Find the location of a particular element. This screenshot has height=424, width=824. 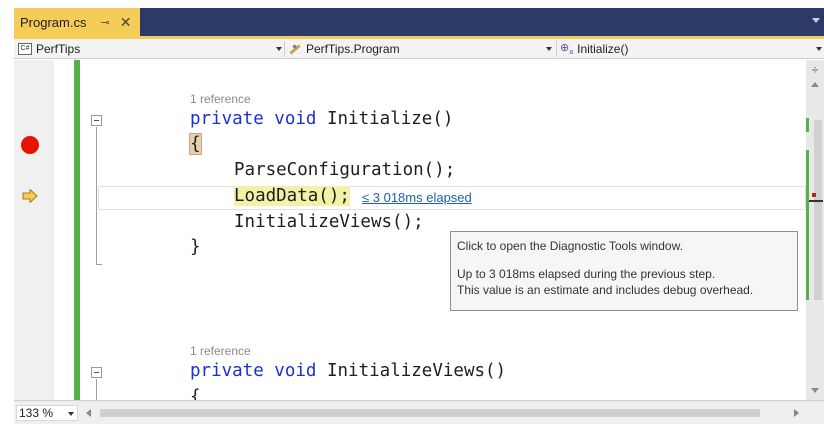

split-window-icon: ÷ is located at coordinates (815, 70).